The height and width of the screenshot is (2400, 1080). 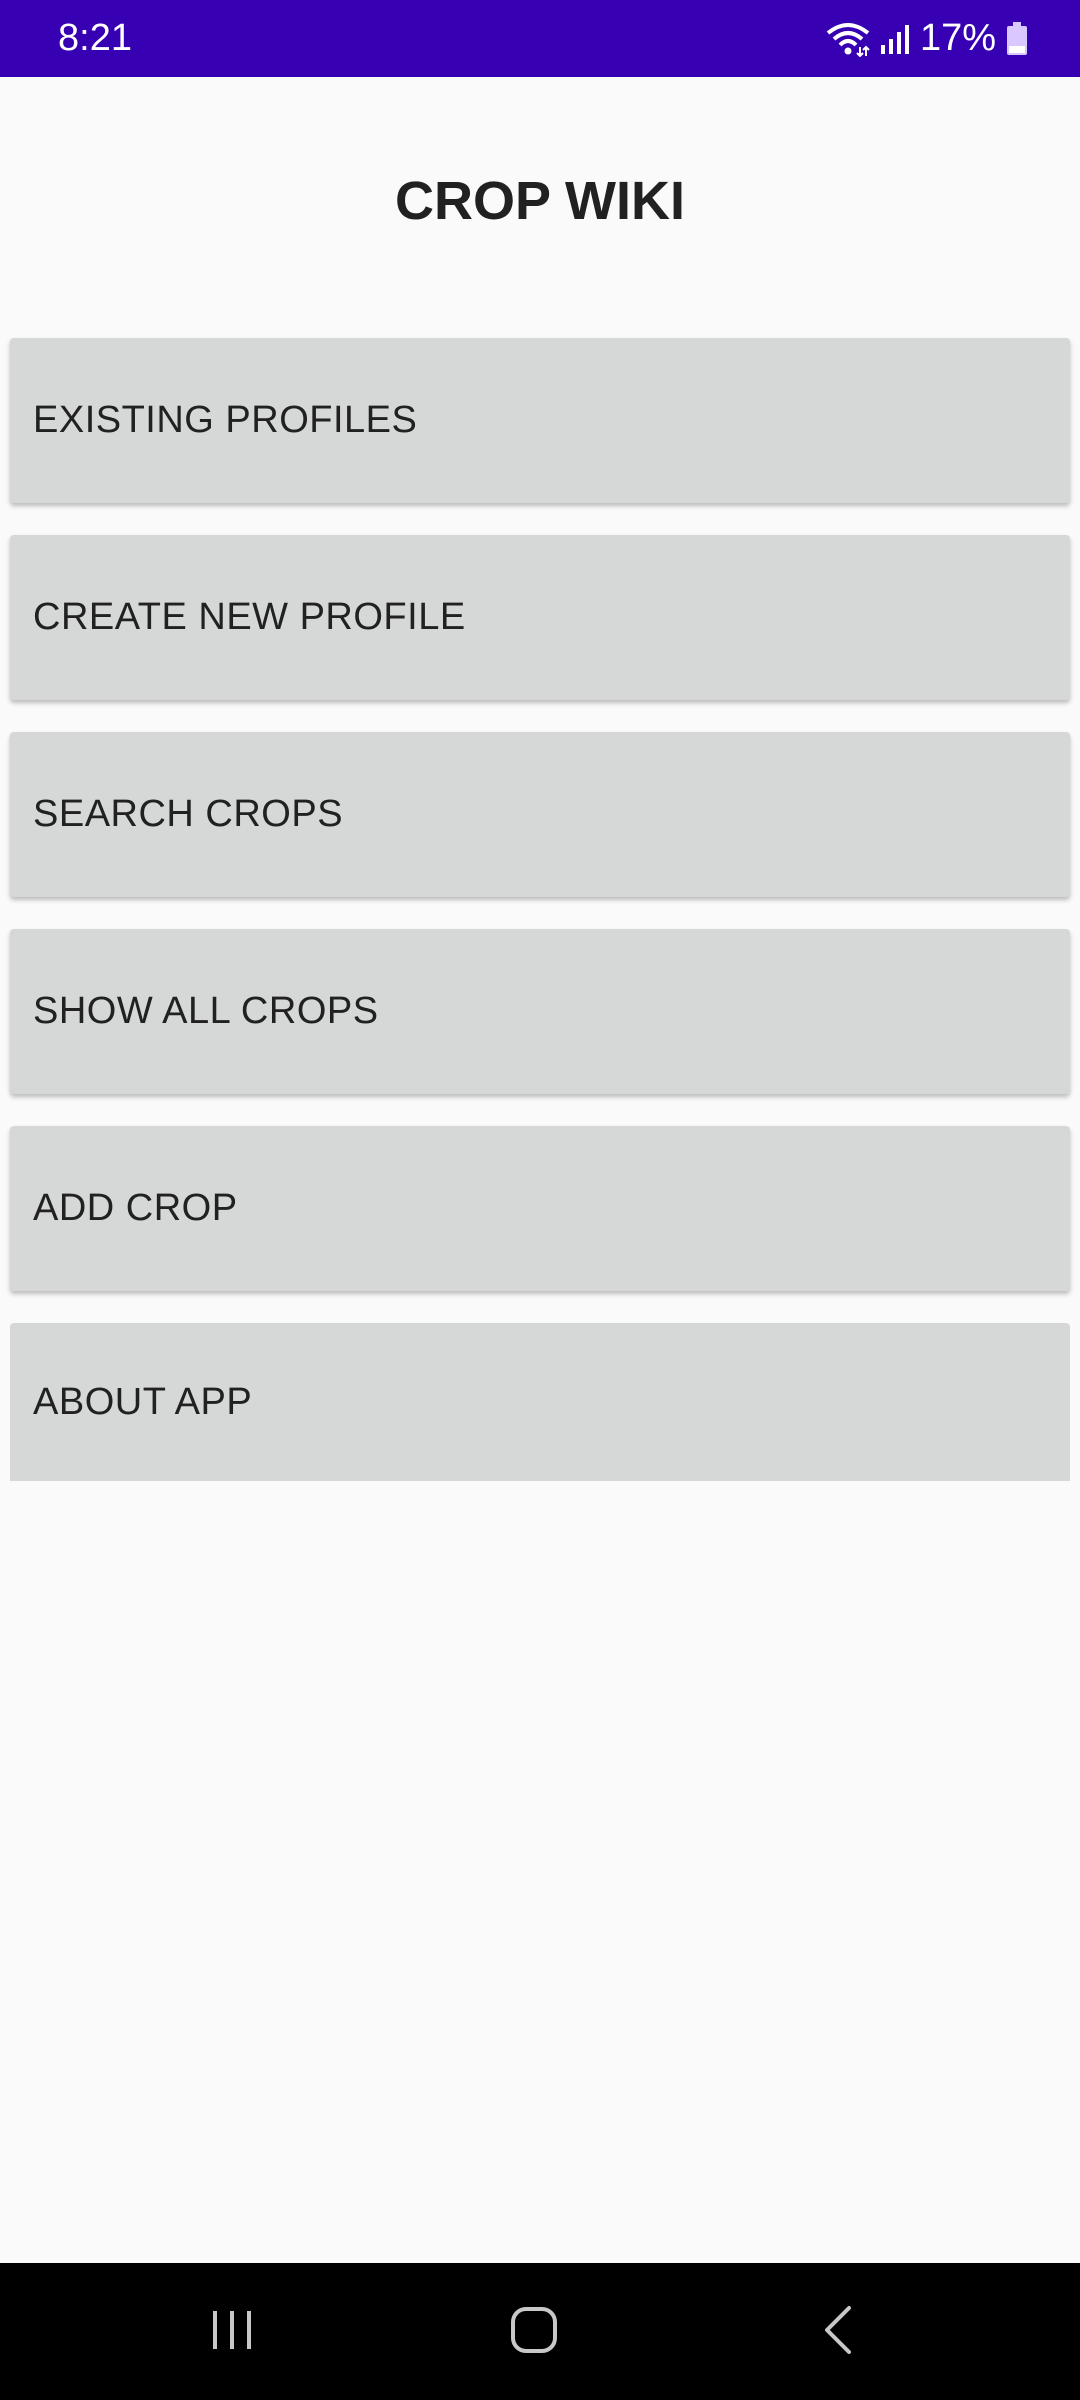 I want to click on back-icon, so click(x=838, y=2332).